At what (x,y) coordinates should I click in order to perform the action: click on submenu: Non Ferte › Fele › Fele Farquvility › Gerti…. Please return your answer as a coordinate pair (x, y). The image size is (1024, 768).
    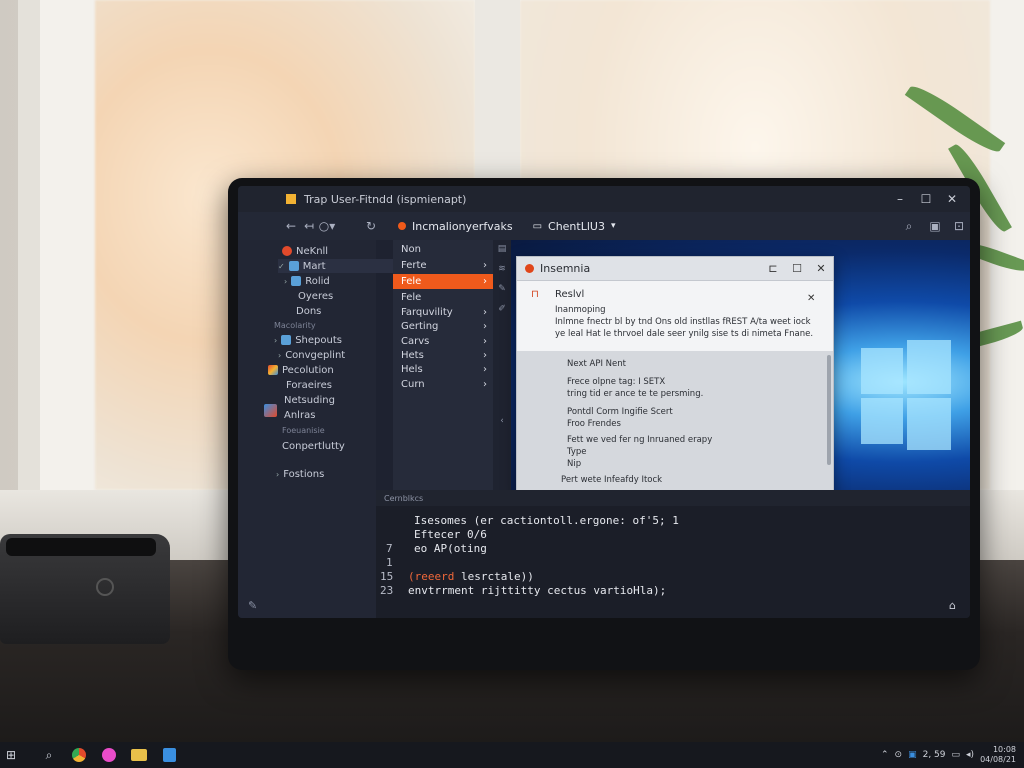
    Looking at the image, I should click on (443, 365).